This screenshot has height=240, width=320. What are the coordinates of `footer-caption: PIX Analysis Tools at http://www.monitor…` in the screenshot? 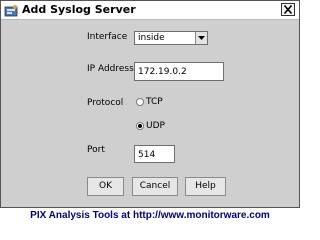 It's located at (150, 215).